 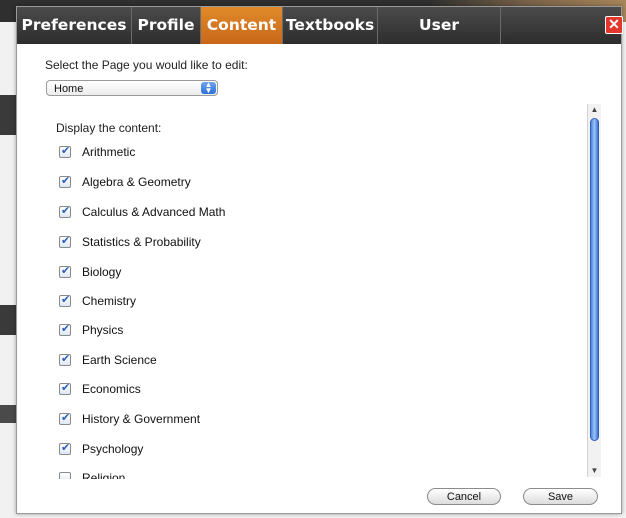 I want to click on close-button: ✕, so click(x=614, y=25).